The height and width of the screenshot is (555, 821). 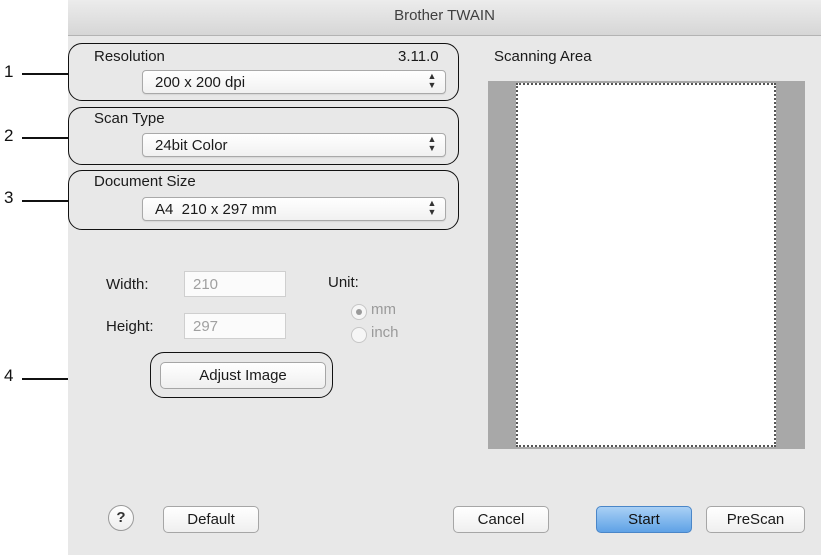 I want to click on scanning-area-label: Scanning Area, so click(x=543, y=56).